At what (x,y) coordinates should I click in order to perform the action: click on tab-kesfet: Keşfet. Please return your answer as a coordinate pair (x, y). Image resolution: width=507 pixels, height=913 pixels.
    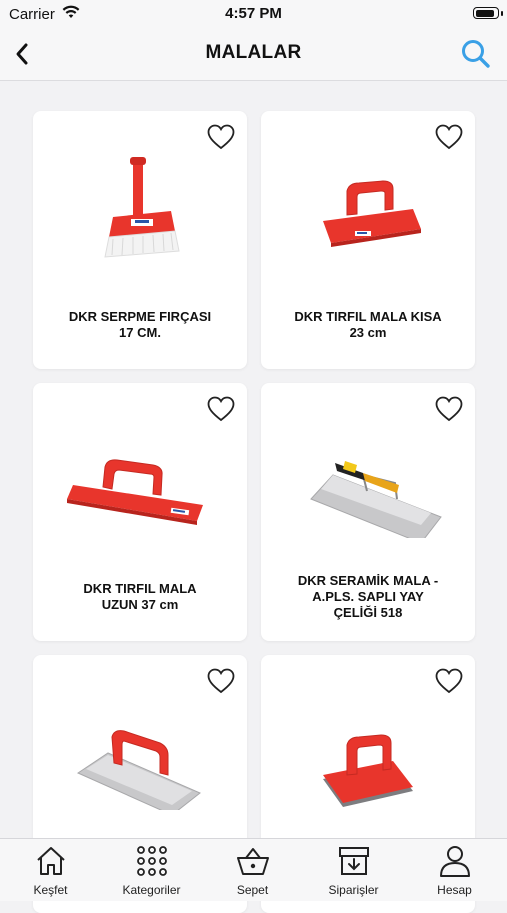
    Looking at the image, I should click on (50, 870).